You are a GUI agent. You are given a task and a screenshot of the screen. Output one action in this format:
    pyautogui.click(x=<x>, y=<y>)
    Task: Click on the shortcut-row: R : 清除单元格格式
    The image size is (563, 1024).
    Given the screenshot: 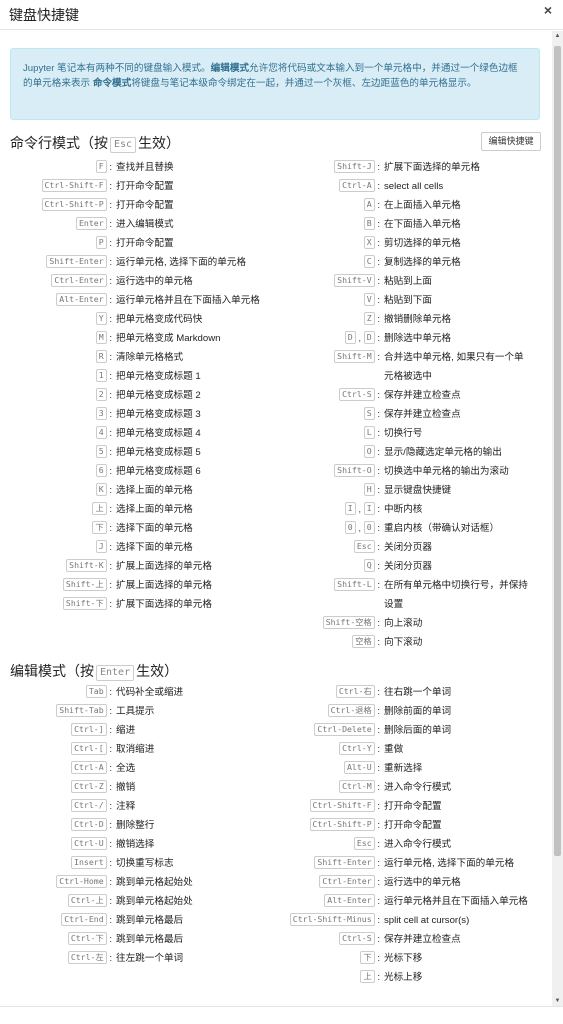 What is the action you would take?
    pyautogui.click(x=132, y=357)
    